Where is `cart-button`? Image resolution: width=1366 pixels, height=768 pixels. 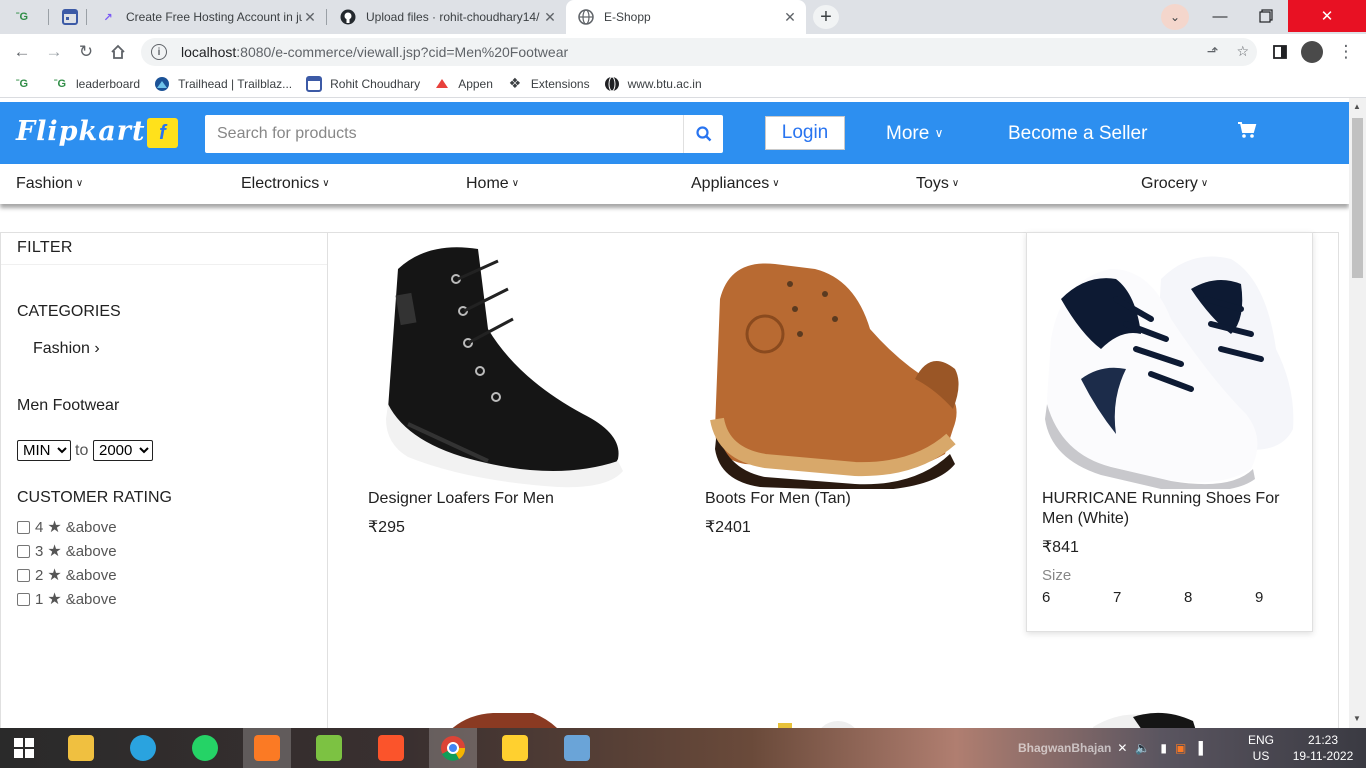 cart-button is located at coordinates (1247, 132).